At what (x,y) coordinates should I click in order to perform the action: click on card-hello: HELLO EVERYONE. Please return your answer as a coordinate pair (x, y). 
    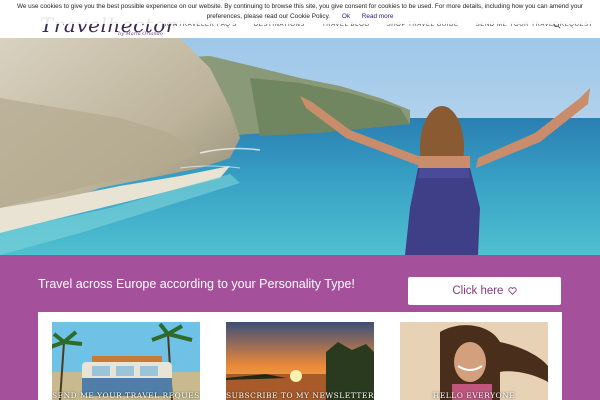
    Looking at the image, I should click on (474, 361).